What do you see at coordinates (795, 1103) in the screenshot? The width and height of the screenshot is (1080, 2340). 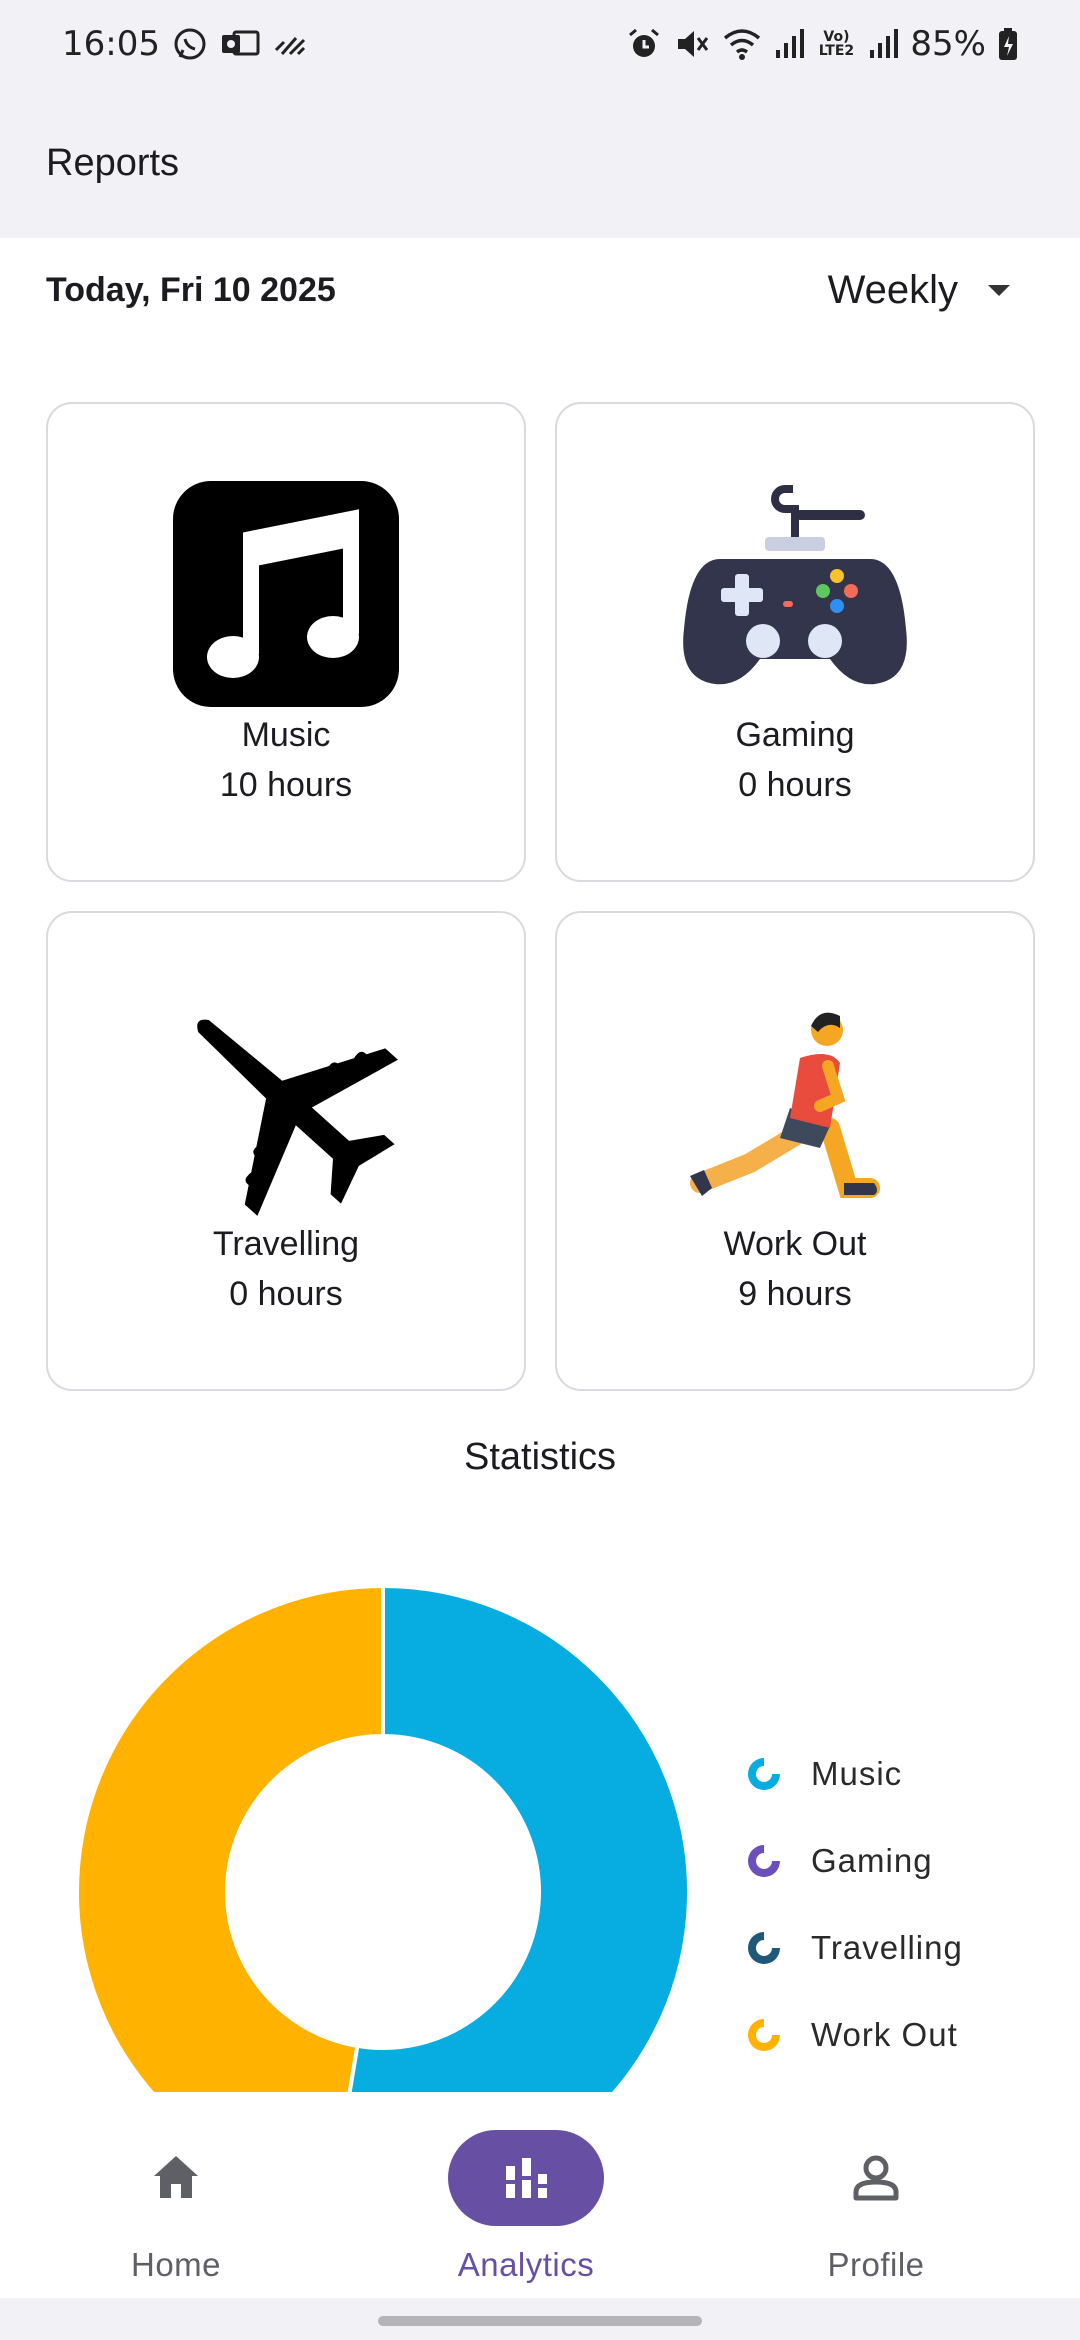 I see `stretching-person-icon` at bounding box center [795, 1103].